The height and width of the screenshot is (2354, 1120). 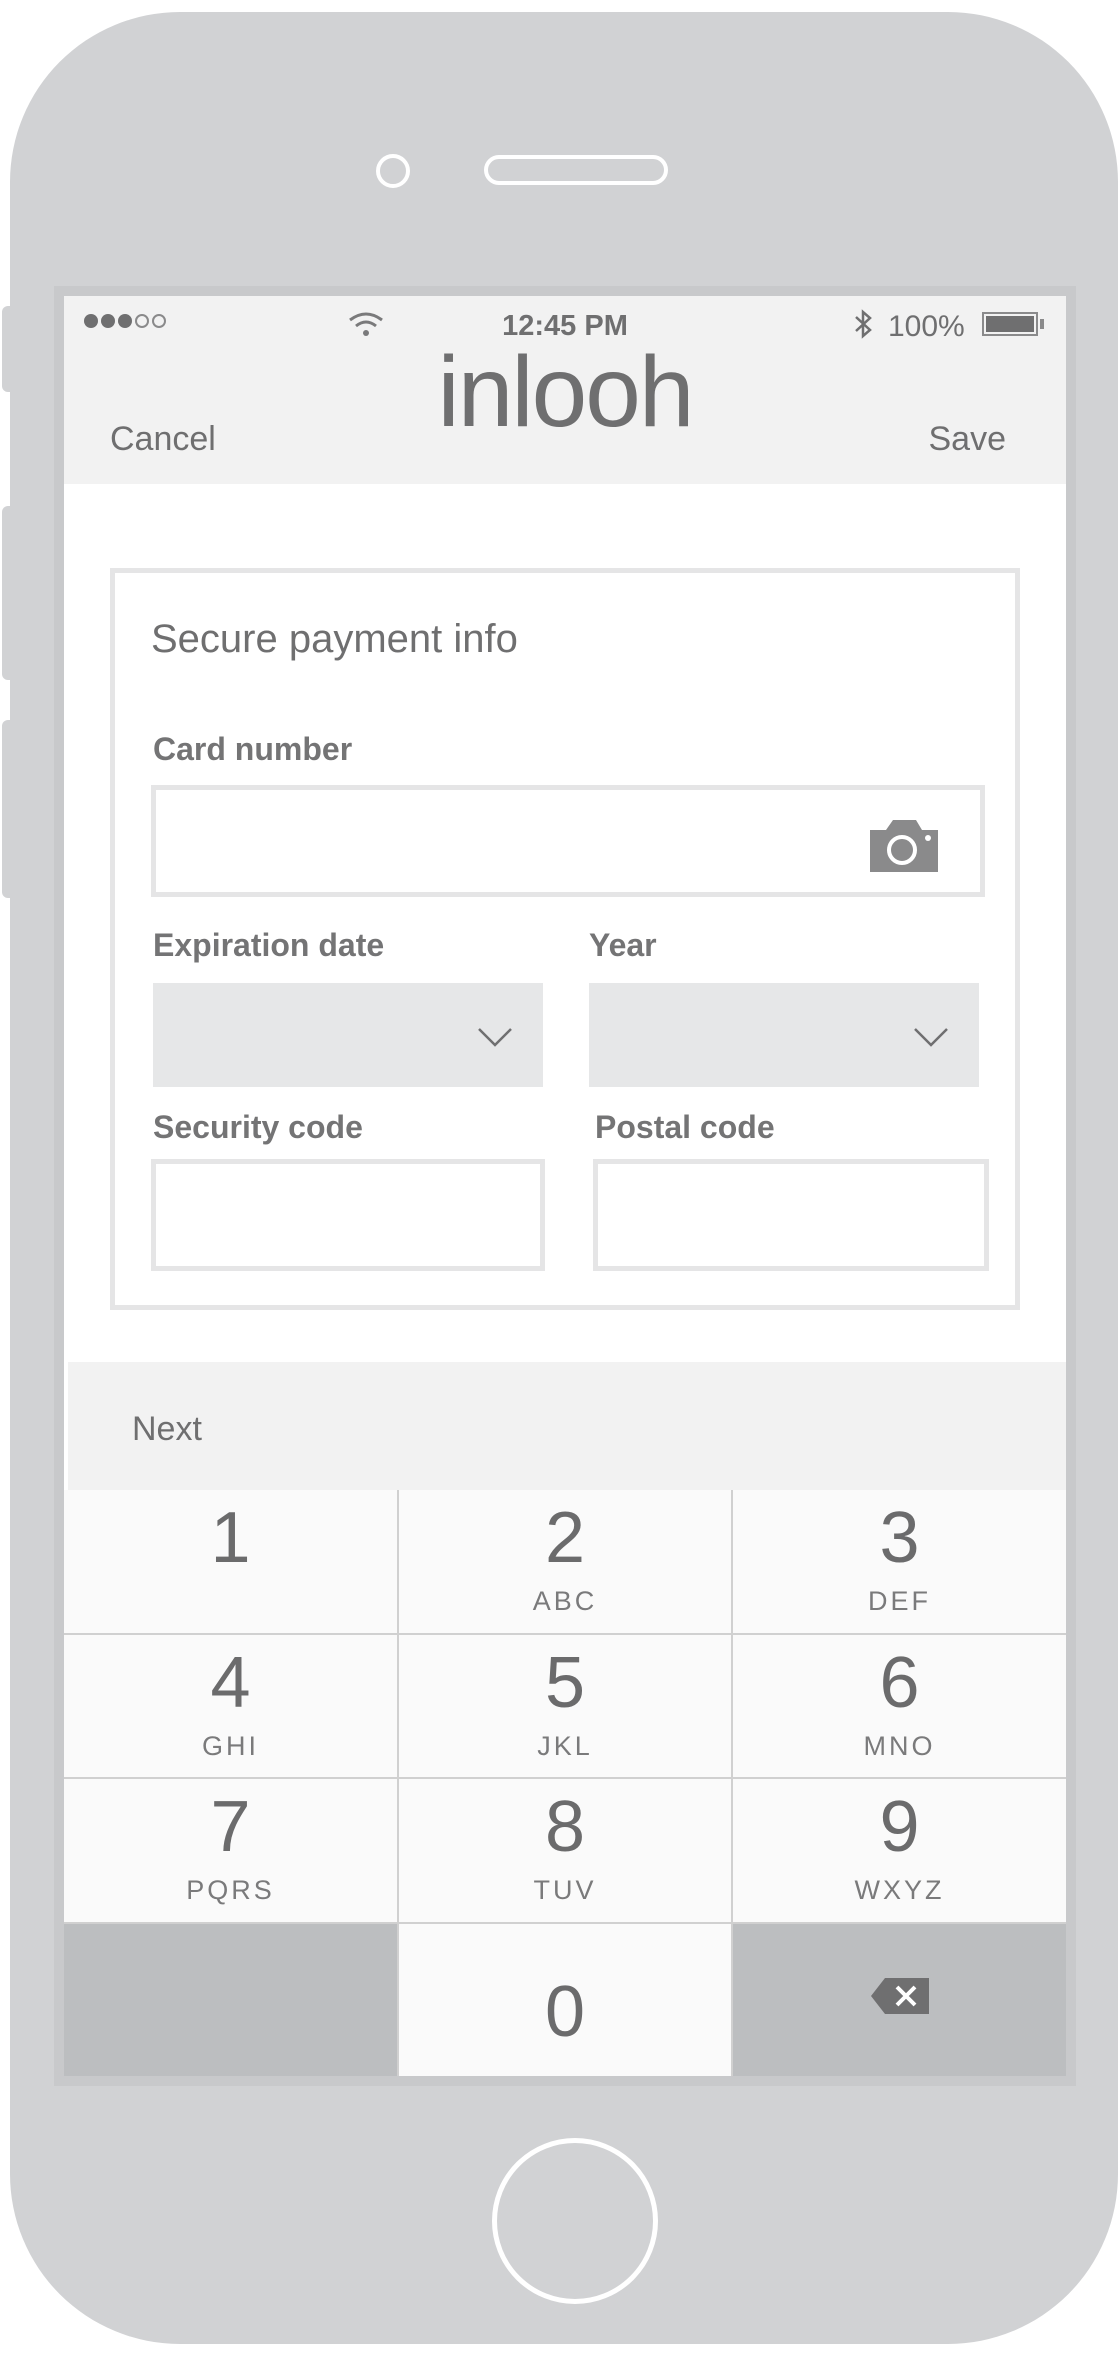 I want to click on card-number-label: Card number, so click(x=253, y=749).